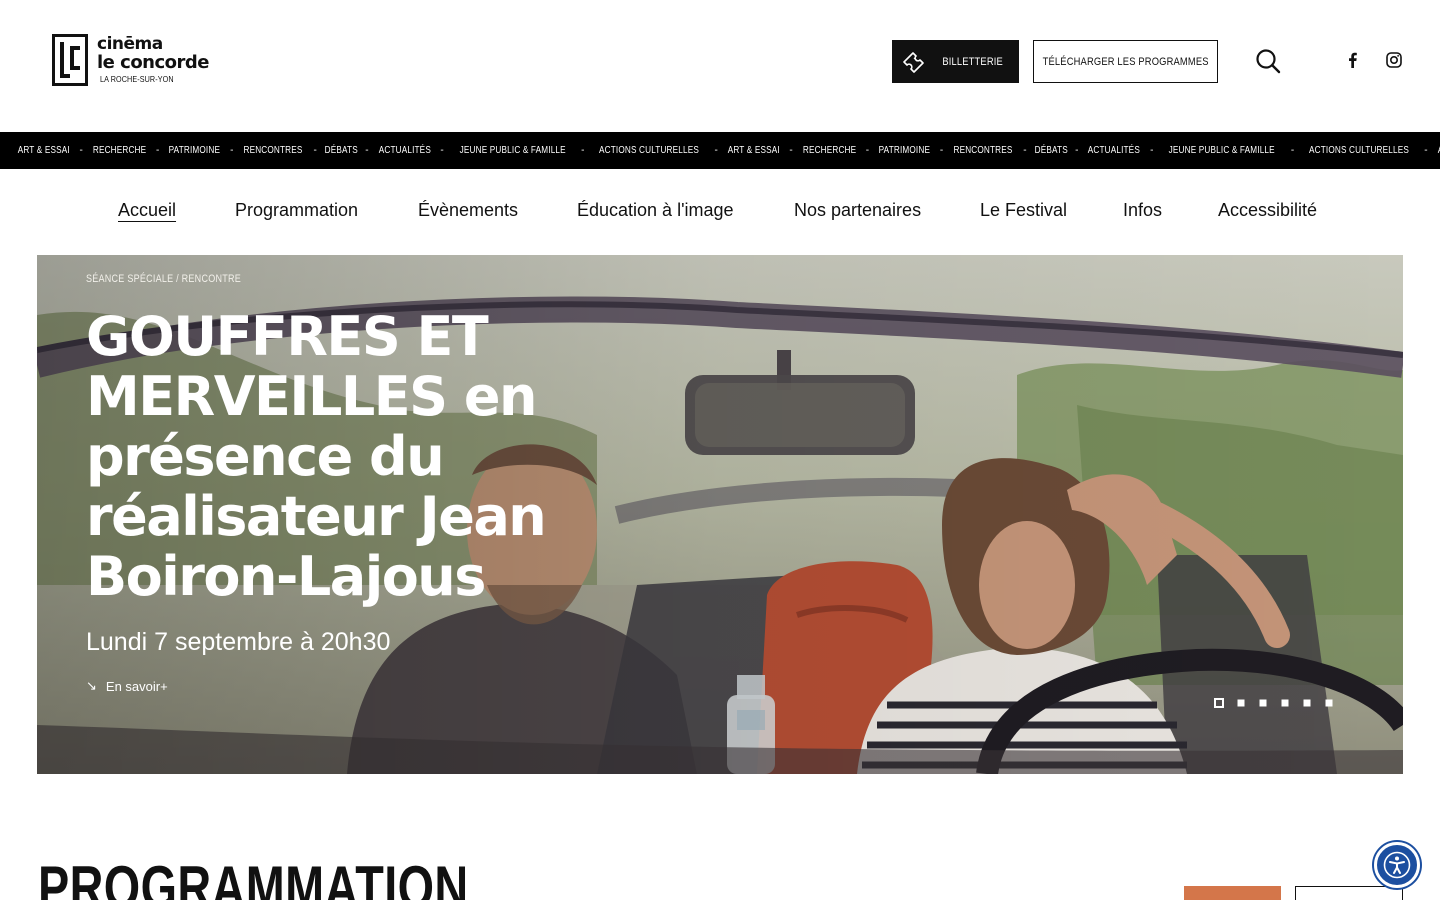 The width and height of the screenshot is (1440, 900). I want to click on logo-line-name: le concorde, so click(153, 62).